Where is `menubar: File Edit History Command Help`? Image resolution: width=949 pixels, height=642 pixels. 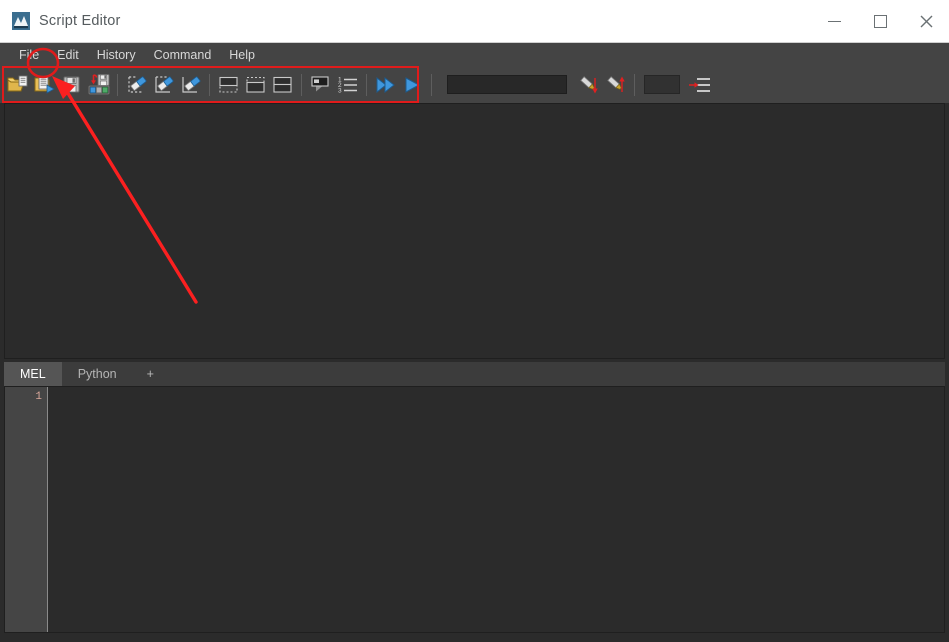
menubar: File Edit History Command Help is located at coordinates (474, 54).